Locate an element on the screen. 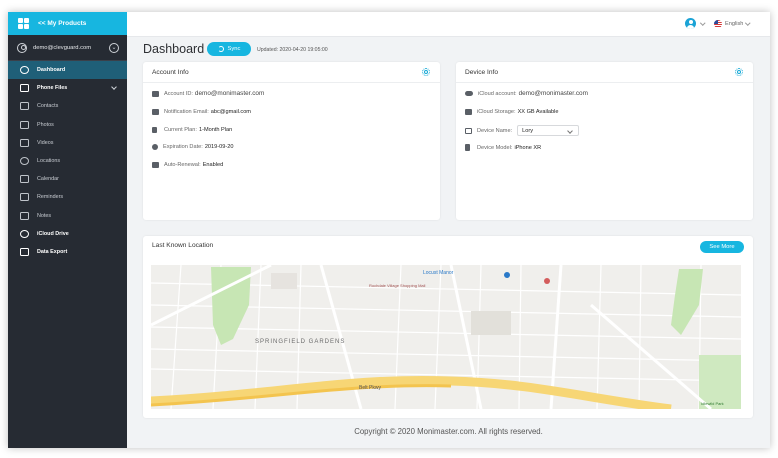  row-key: Current Plan: is located at coordinates (180, 130).